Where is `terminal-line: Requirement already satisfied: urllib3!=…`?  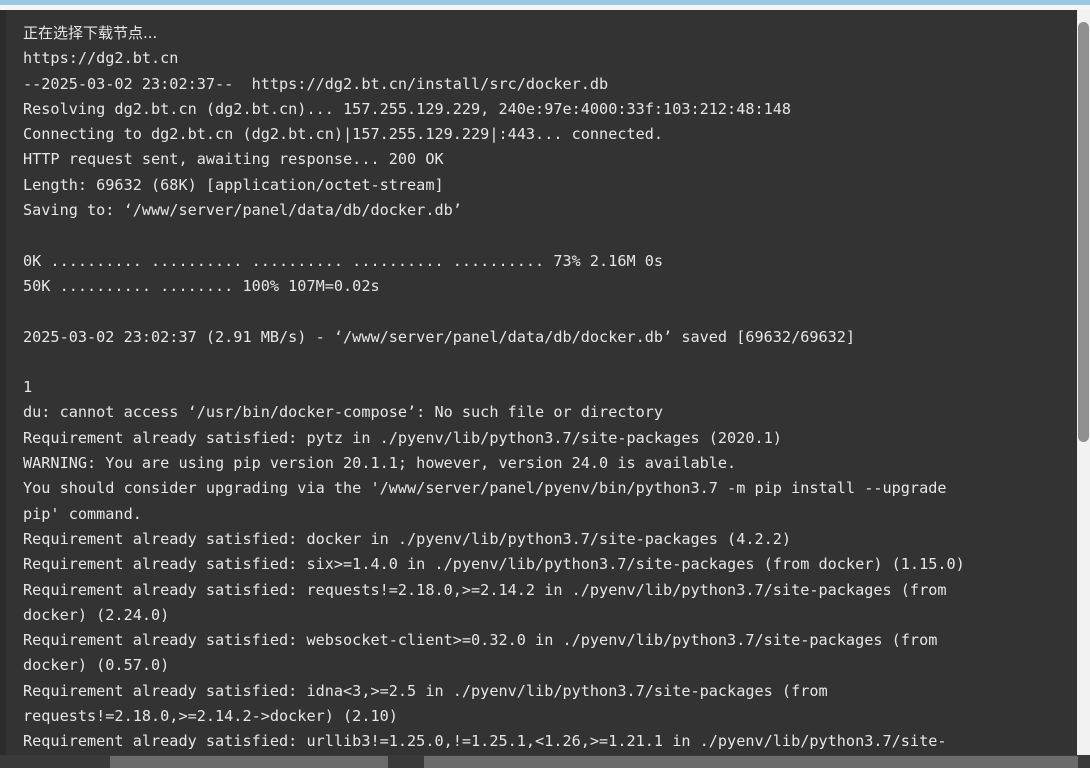 terminal-line: Requirement already satisfied: urllib3!=… is located at coordinates (485, 741).